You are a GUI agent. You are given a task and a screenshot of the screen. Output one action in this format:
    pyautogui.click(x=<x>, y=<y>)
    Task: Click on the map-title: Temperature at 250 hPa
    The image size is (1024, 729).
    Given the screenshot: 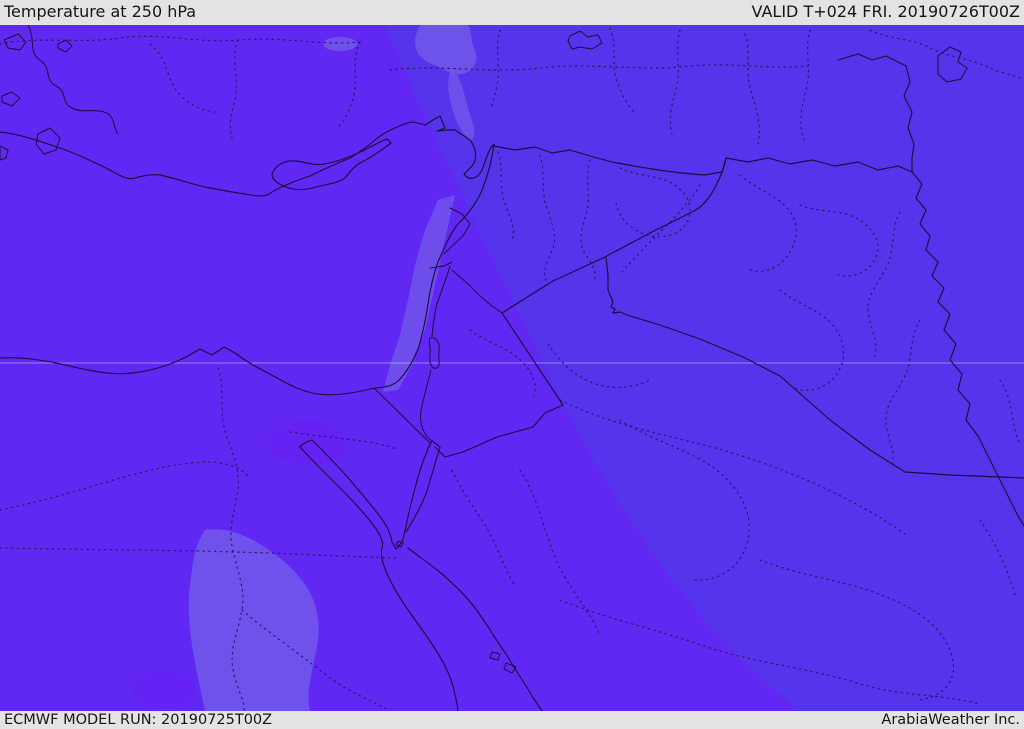 What is the action you would take?
    pyautogui.click(x=100, y=11)
    